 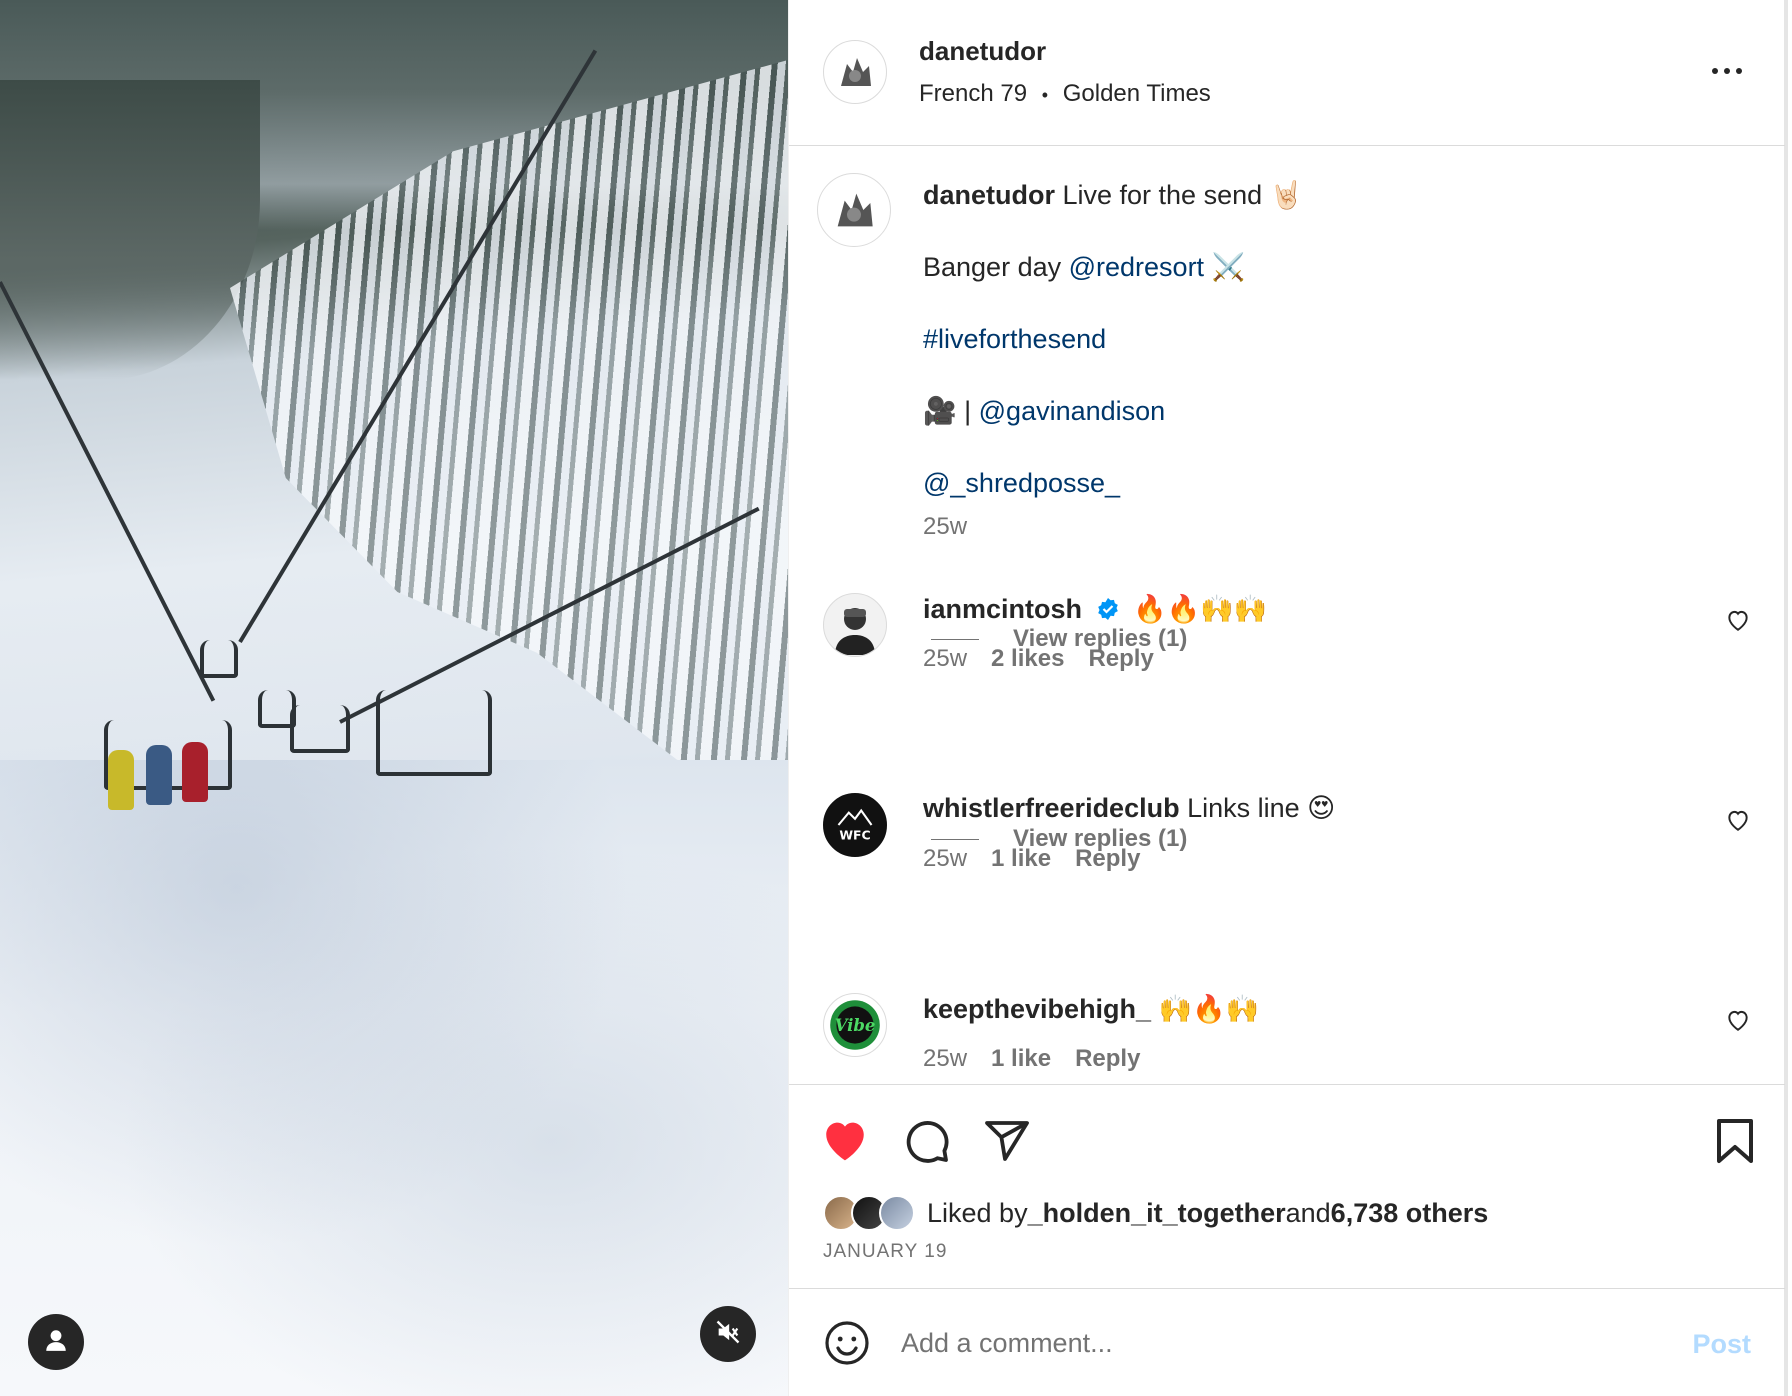 I want to click on comment-body: keepthevibehigh_ 🙌🔥🙌, so click(x=1091, y=1009).